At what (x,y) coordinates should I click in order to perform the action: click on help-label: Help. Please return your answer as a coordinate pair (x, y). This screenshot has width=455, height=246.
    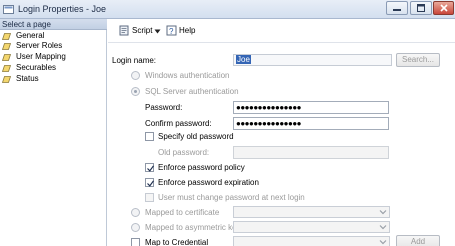
    Looking at the image, I should click on (187, 30).